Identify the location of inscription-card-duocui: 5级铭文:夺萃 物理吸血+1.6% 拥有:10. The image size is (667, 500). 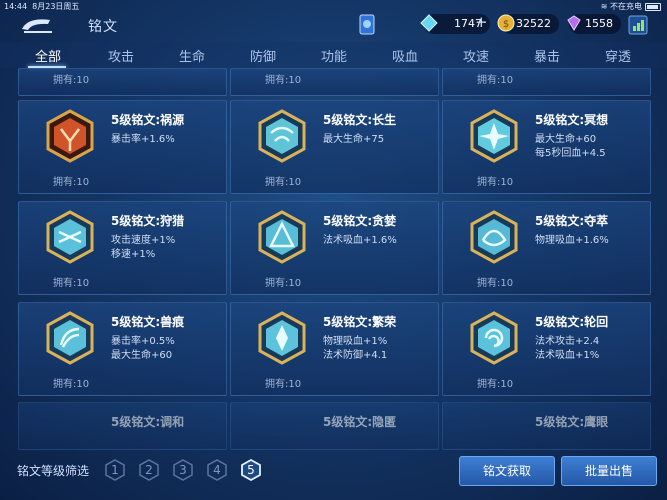
(546, 248).